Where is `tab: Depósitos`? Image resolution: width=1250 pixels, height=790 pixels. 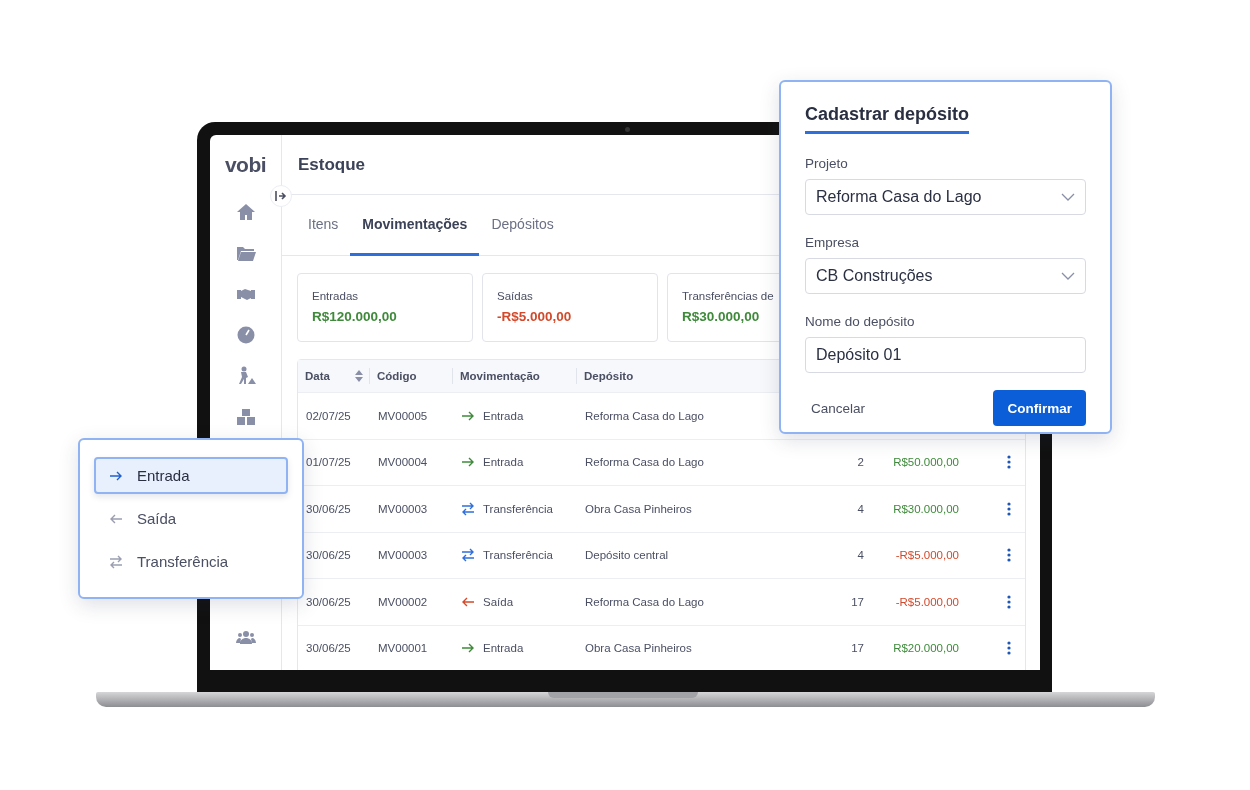
tab: Depósitos is located at coordinates (522, 225).